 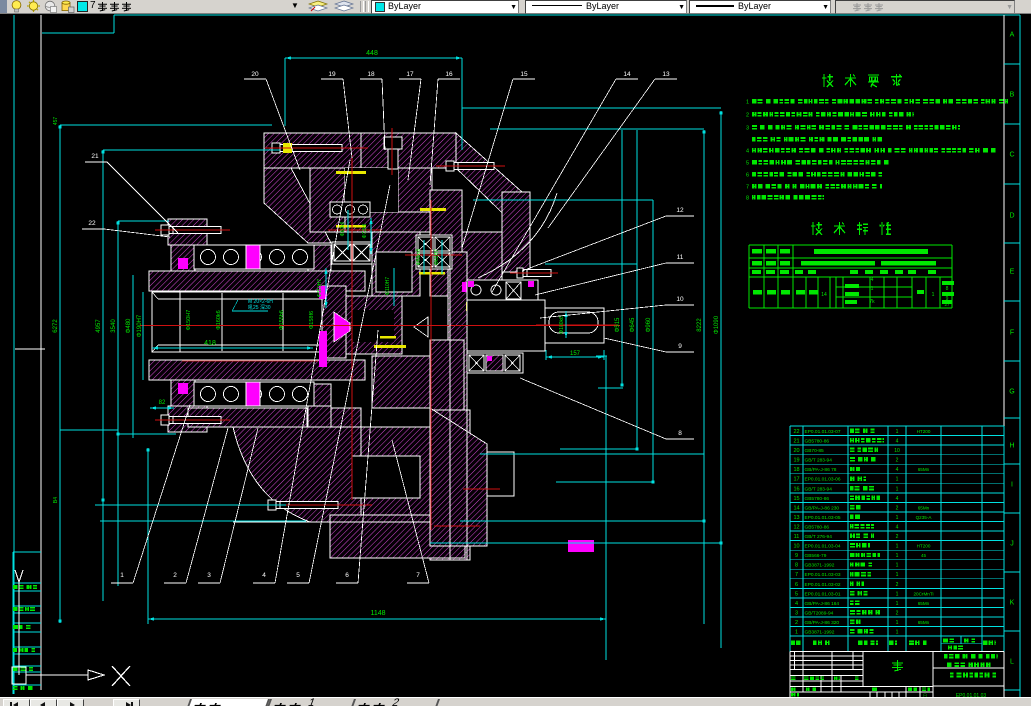 What do you see at coordinates (99, 326) in the screenshot?
I see `svg-text: 4957` at bounding box center [99, 326].